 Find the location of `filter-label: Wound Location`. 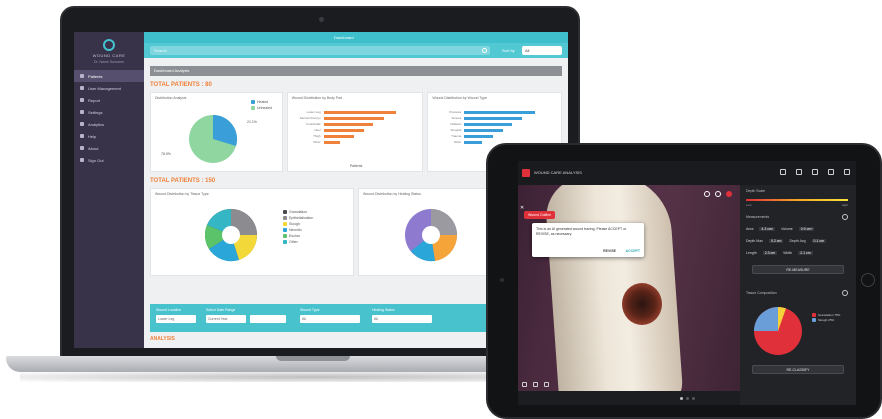

filter-label: Wound Location is located at coordinates (169, 310).